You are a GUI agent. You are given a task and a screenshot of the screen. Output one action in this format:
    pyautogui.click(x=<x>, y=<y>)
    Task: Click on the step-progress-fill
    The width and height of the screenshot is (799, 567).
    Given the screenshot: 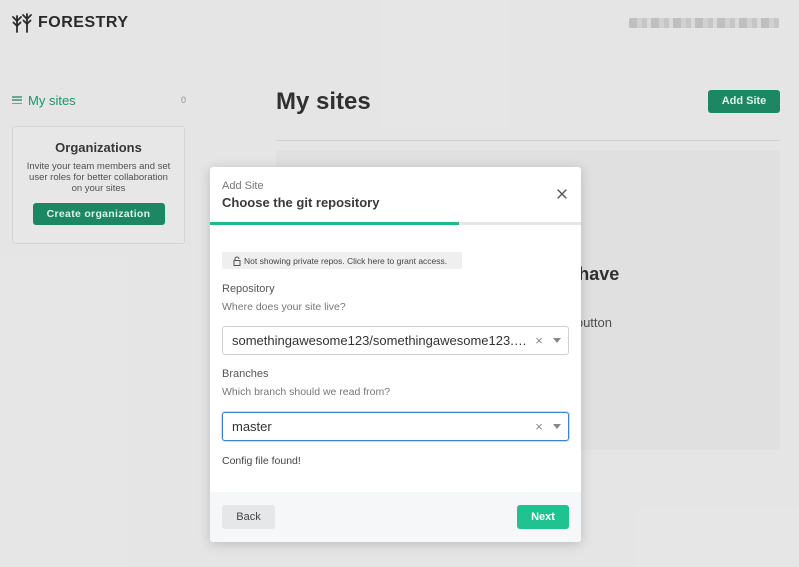 What is the action you would take?
    pyautogui.click(x=334, y=223)
    